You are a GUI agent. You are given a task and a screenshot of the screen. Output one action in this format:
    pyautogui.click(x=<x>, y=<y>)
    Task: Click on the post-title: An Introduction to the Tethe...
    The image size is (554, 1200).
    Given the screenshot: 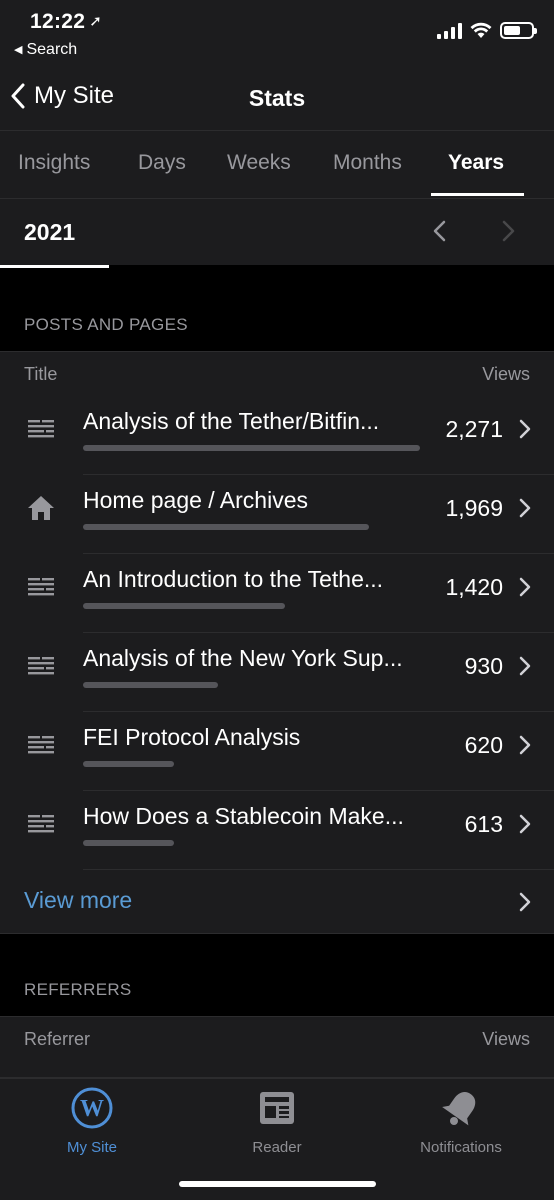 What is the action you would take?
    pyautogui.click(x=233, y=579)
    